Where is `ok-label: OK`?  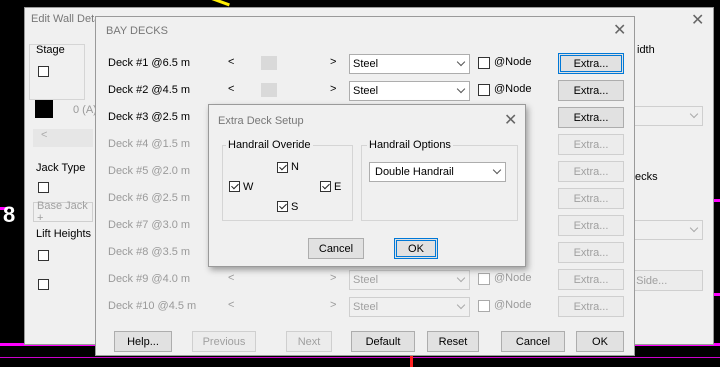
ok-label: OK is located at coordinates (600, 341).